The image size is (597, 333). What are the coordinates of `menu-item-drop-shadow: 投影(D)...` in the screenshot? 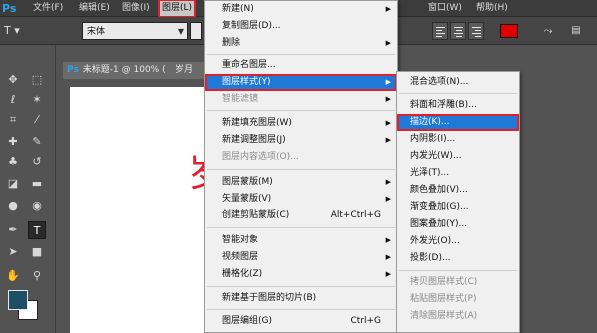 It's located at (458, 258).